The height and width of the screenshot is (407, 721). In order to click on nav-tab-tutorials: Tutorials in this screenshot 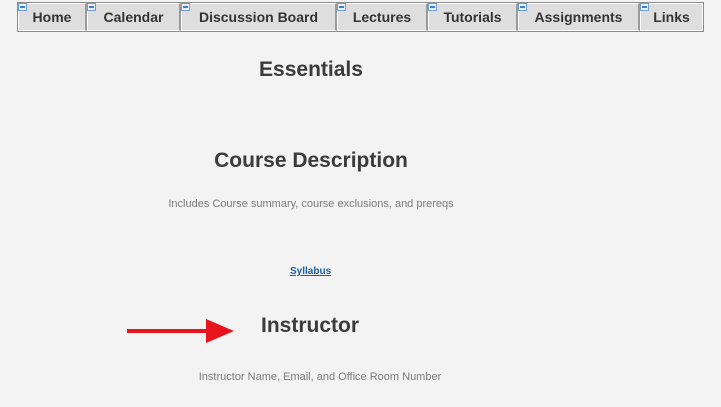, I will do `click(473, 17)`.